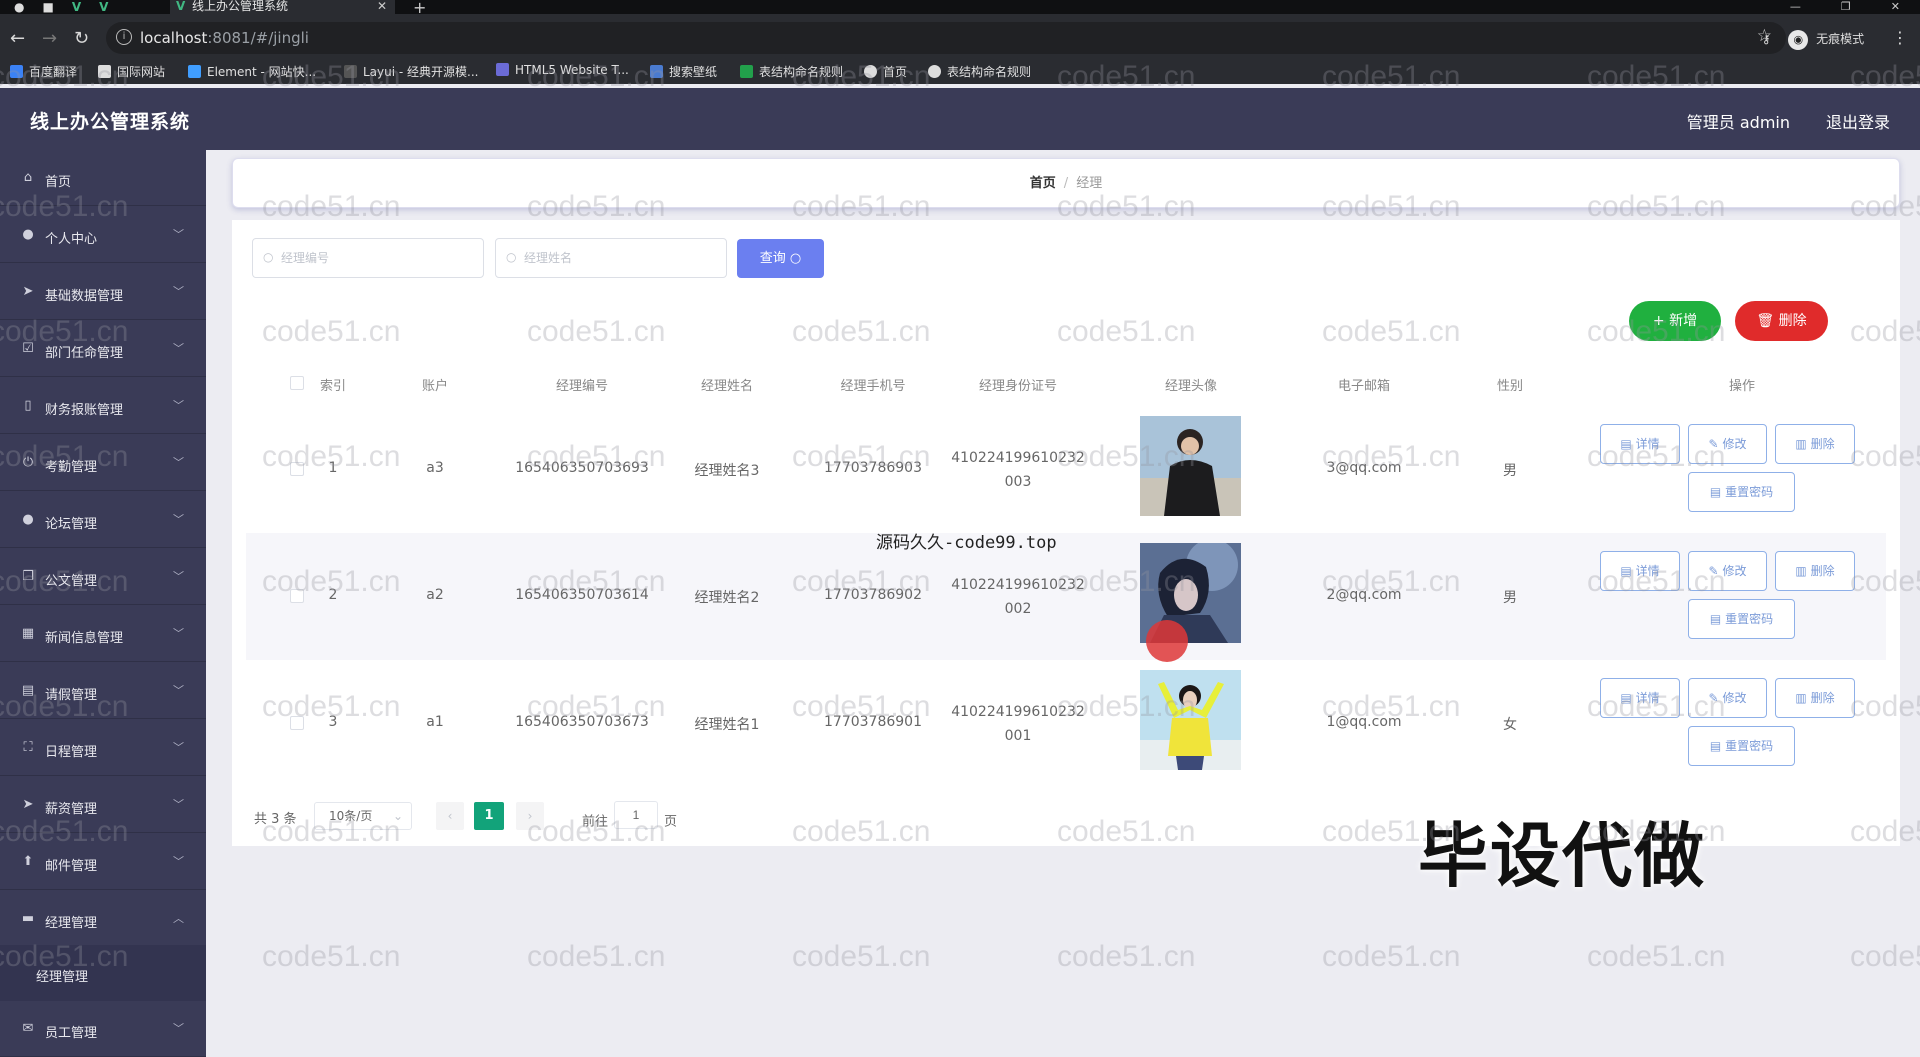  What do you see at coordinates (1840, 39) in the screenshot?
I see `profile-label: 无痕模式` at bounding box center [1840, 39].